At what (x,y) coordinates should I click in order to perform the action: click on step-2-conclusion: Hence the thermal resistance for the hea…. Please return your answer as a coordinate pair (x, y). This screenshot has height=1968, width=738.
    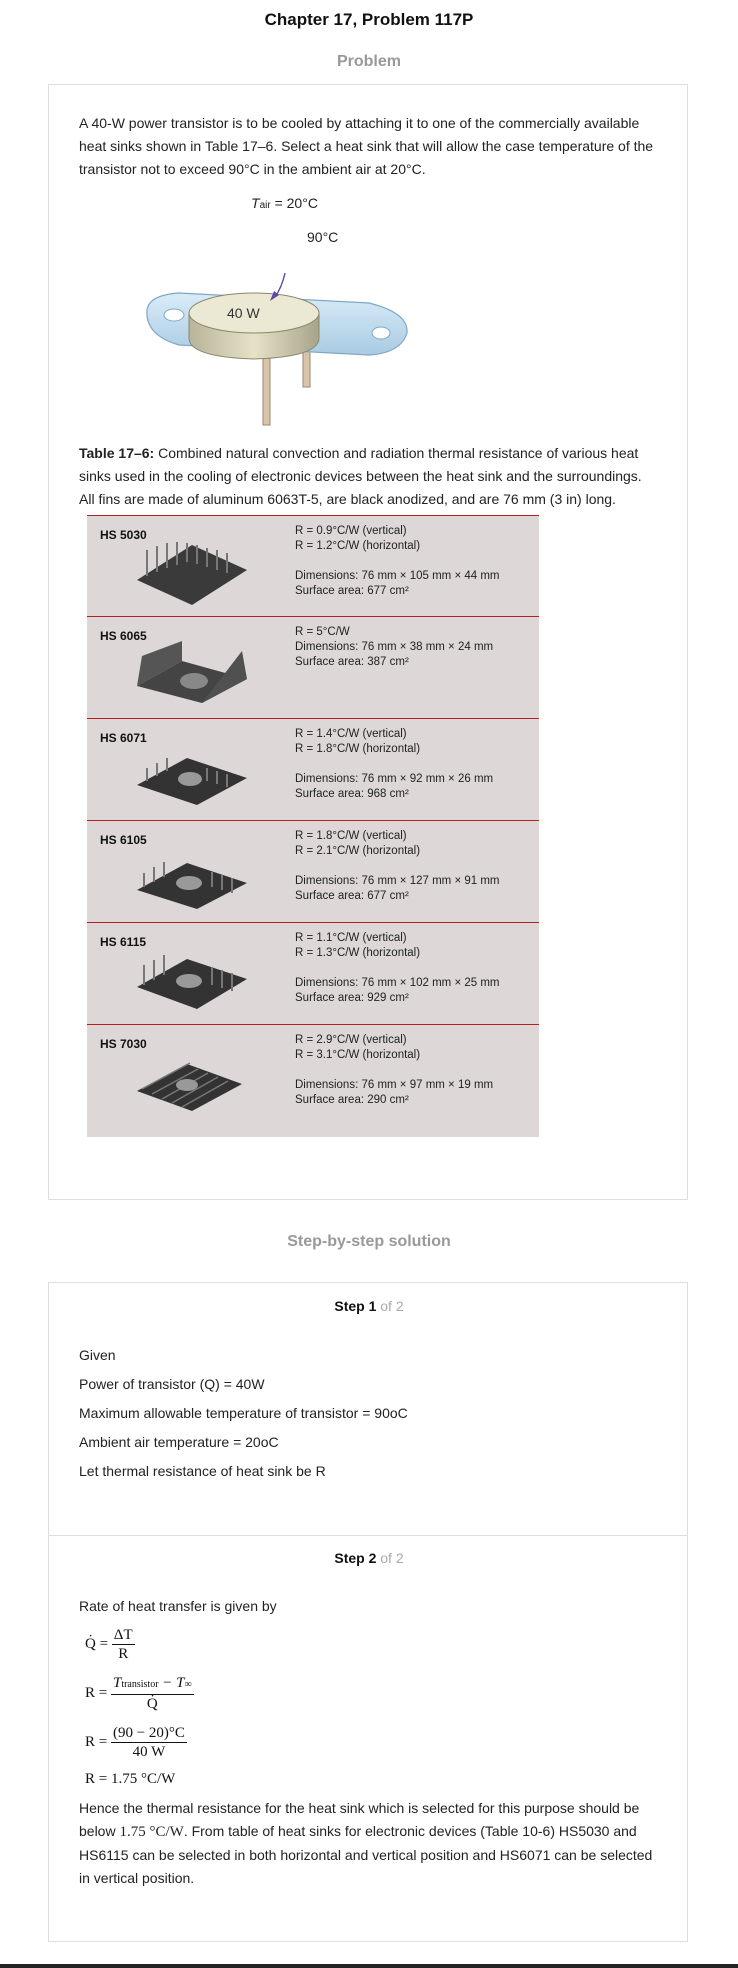
    Looking at the image, I should click on (366, 1843).